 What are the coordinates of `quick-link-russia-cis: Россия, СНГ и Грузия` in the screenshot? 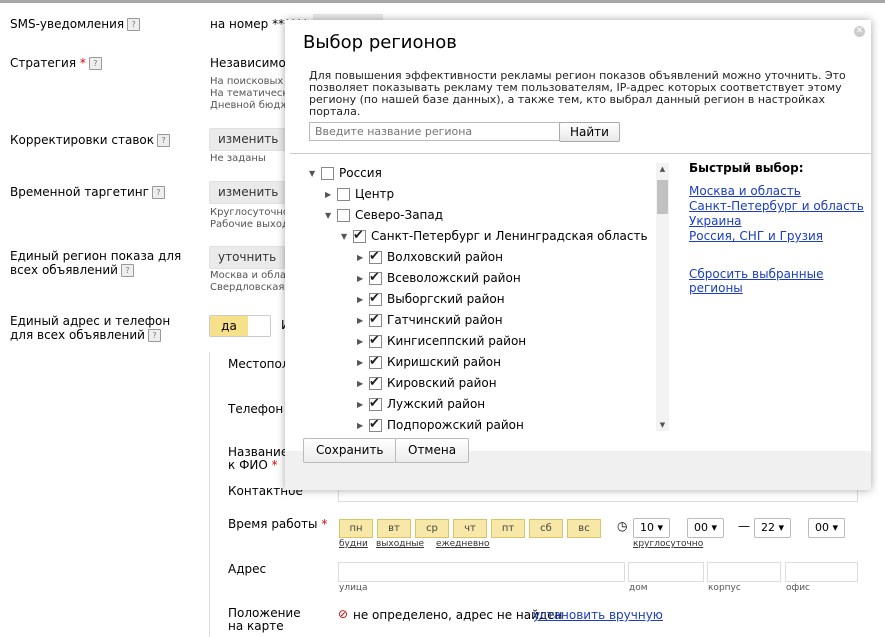 It's located at (756, 236).